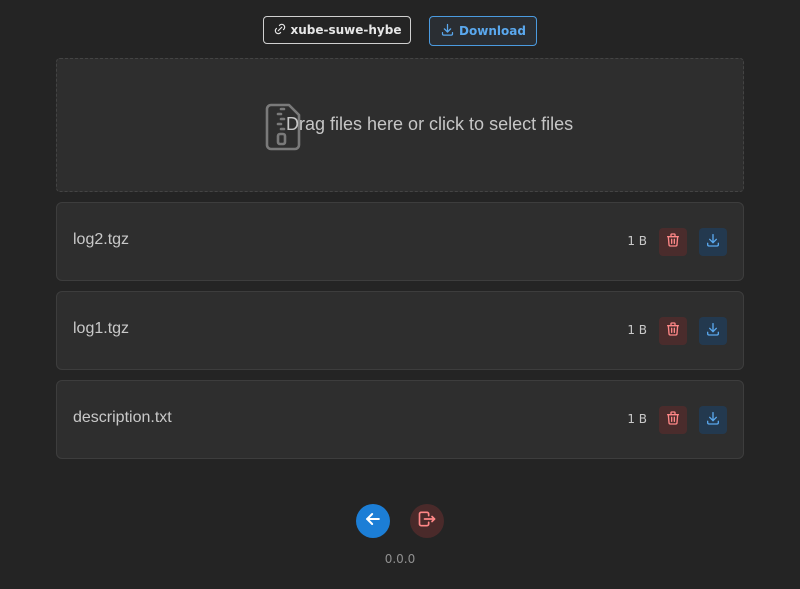 Image resolution: width=800 pixels, height=589 pixels. What do you see at coordinates (400, 559) in the screenshot?
I see `version-label: 0.0.0` at bounding box center [400, 559].